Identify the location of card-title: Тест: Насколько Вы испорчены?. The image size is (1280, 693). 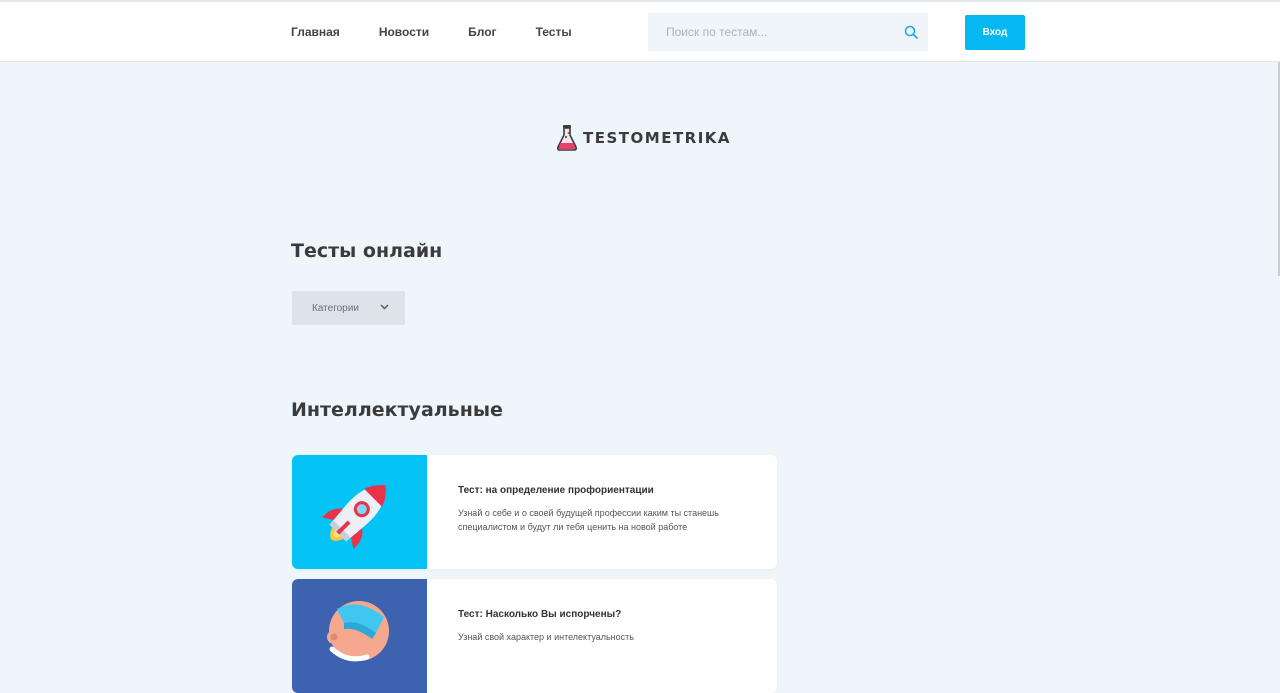
(539, 614).